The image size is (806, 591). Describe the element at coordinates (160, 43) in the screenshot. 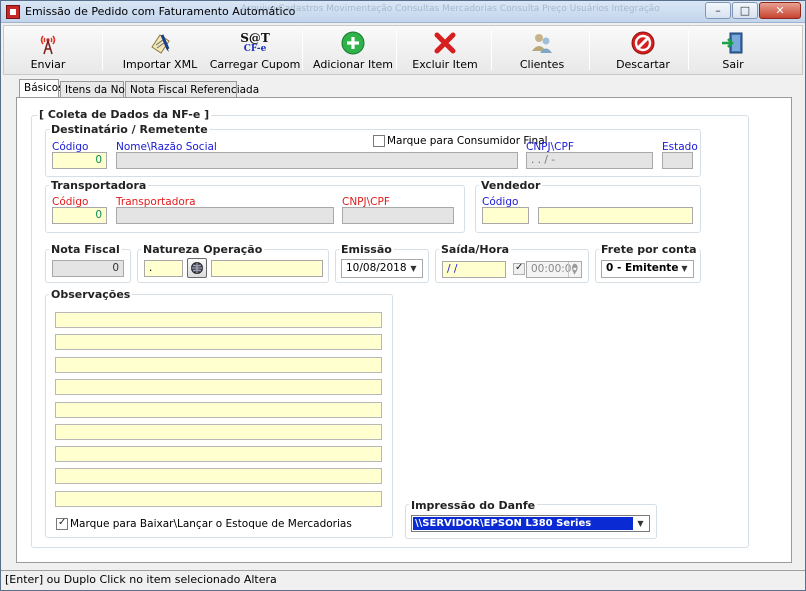

I see `document-pen-icon` at that location.